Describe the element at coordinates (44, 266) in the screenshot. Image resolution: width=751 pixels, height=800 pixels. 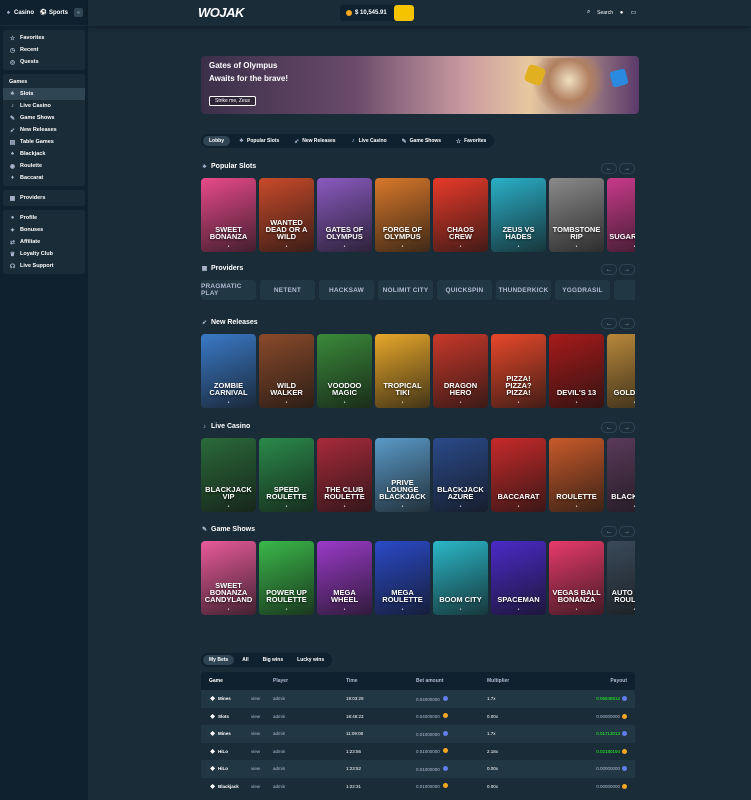
I see `sidebar-item-live-support: ☊ Live Support` at that location.